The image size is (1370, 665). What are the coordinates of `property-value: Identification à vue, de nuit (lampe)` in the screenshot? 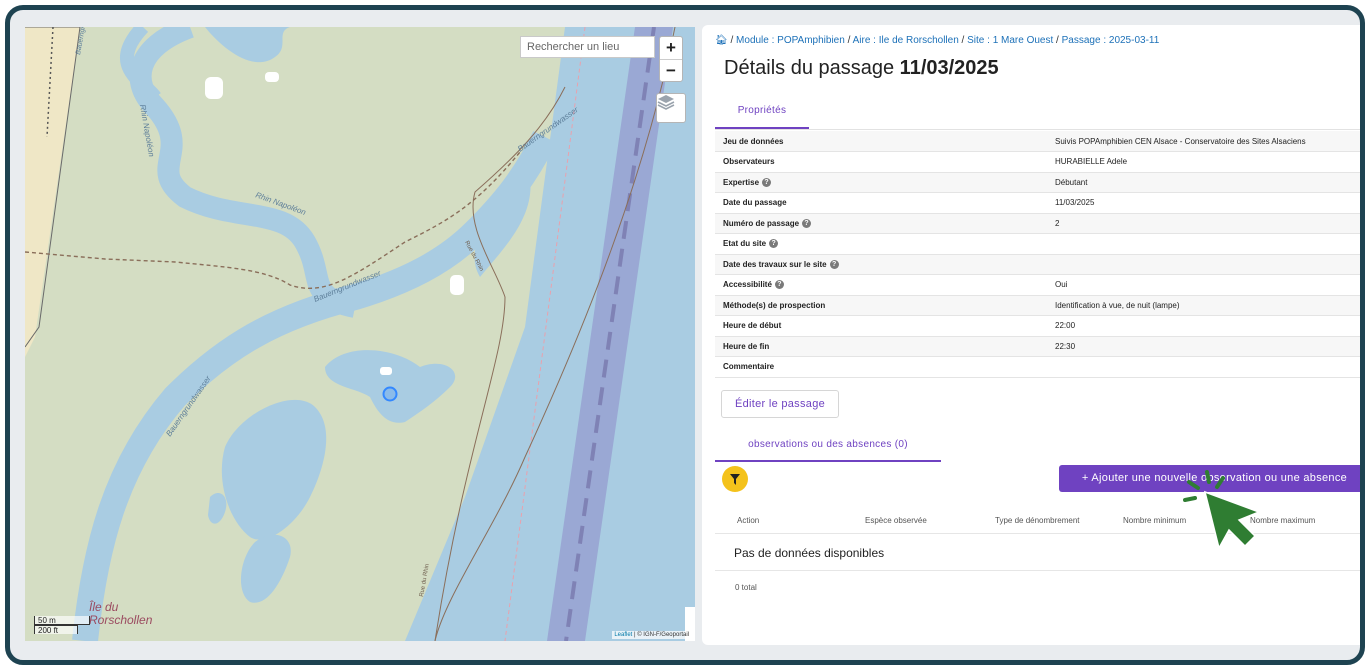 It's located at (1203, 305).